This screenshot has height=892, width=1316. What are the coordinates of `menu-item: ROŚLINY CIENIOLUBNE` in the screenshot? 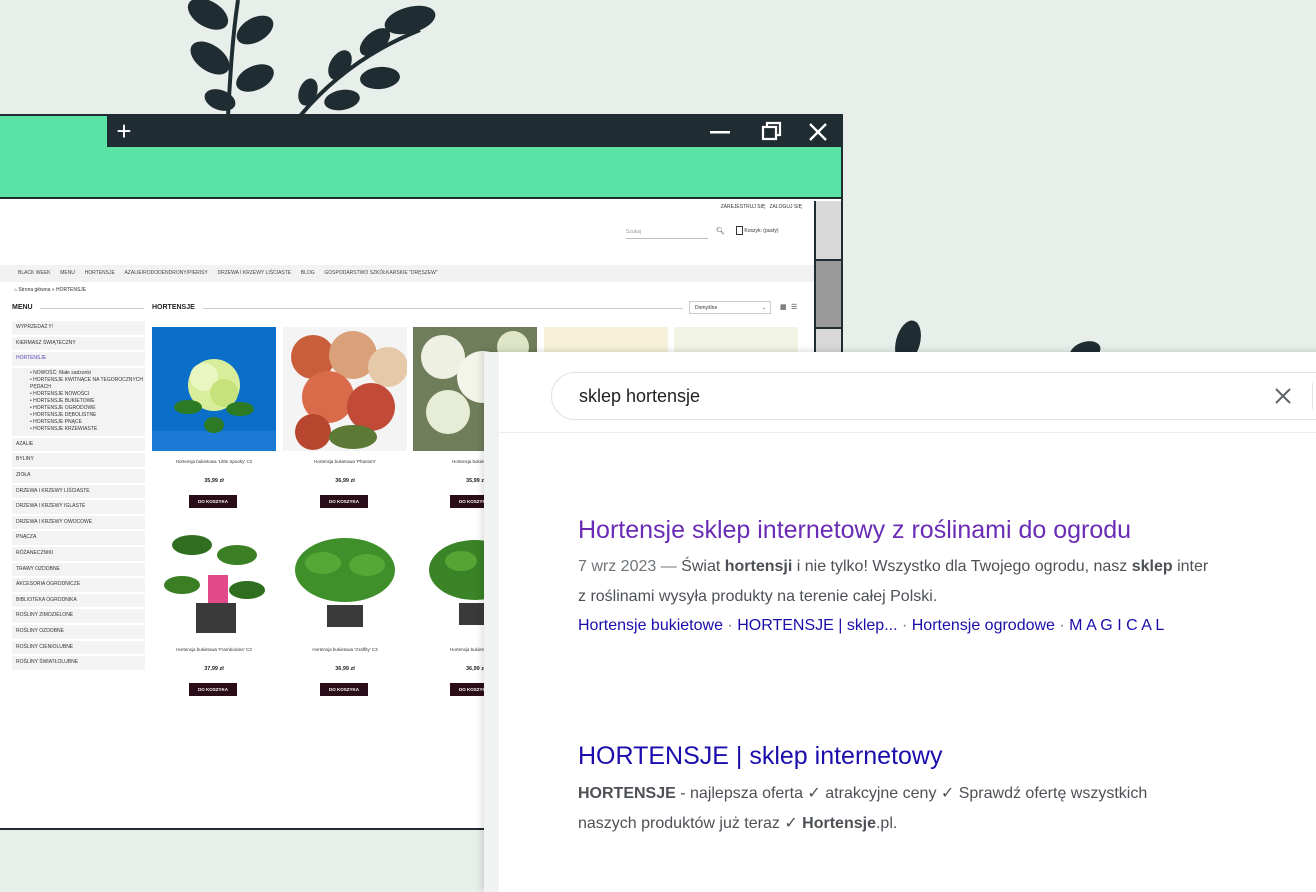 It's located at (78, 647).